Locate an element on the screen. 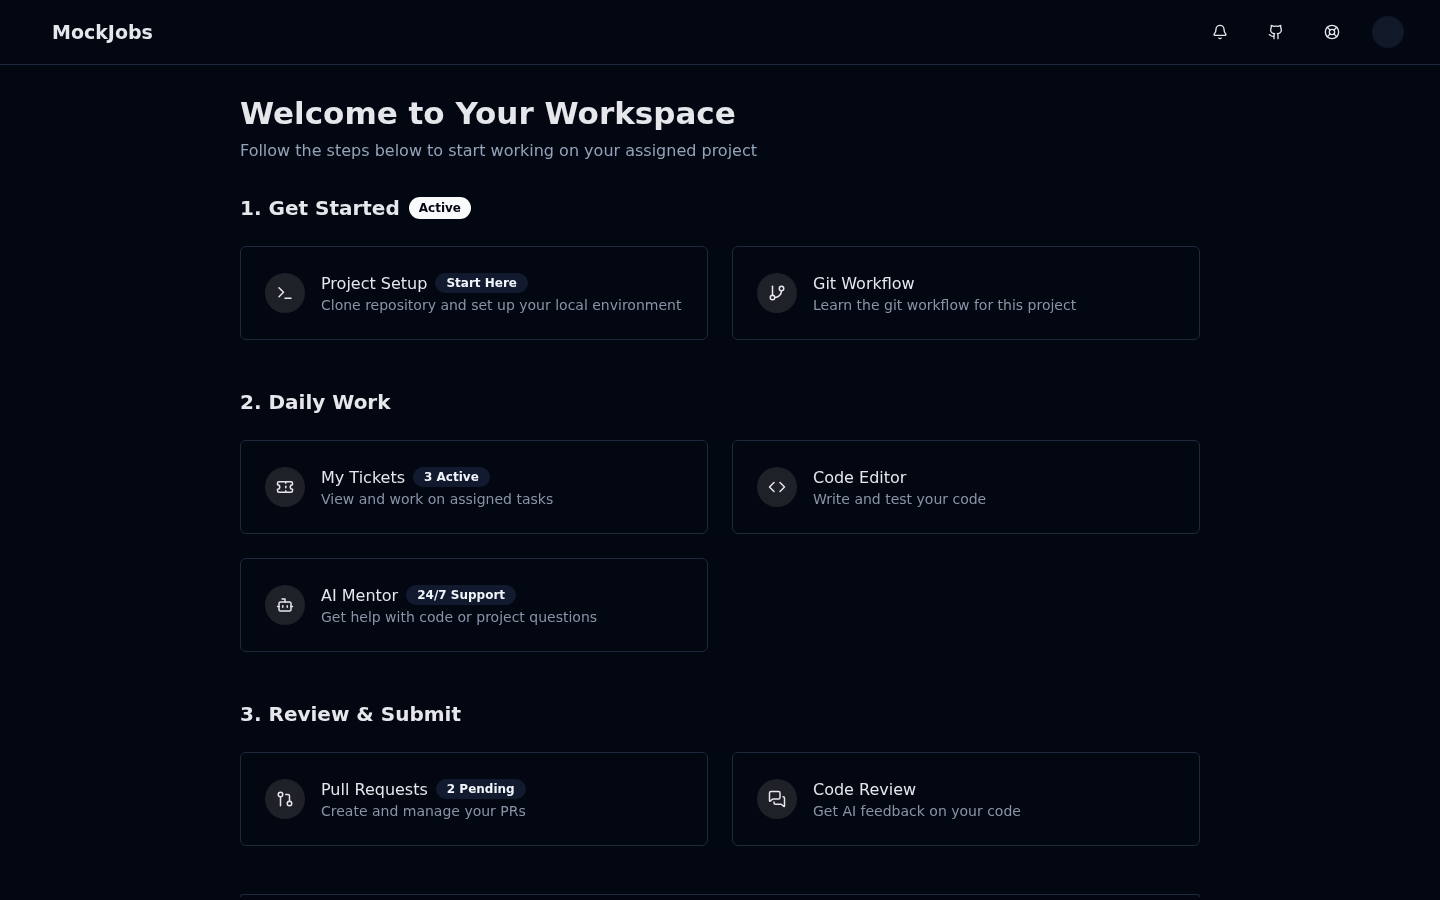 This screenshot has height=900, width=1440. card-description: Get help with code or project questions is located at coordinates (459, 617).